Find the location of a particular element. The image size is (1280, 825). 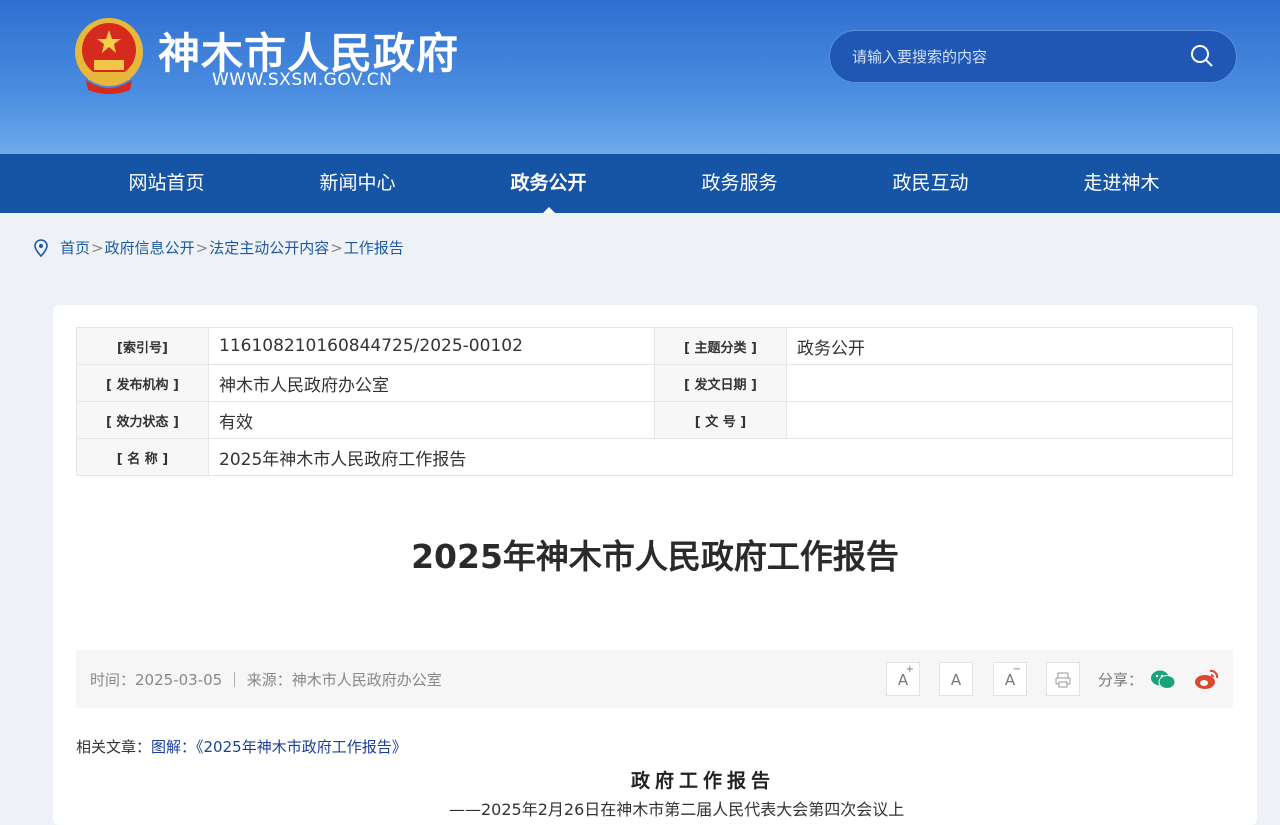

publisher-label: [ 发布机构 ] is located at coordinates (142, 383).